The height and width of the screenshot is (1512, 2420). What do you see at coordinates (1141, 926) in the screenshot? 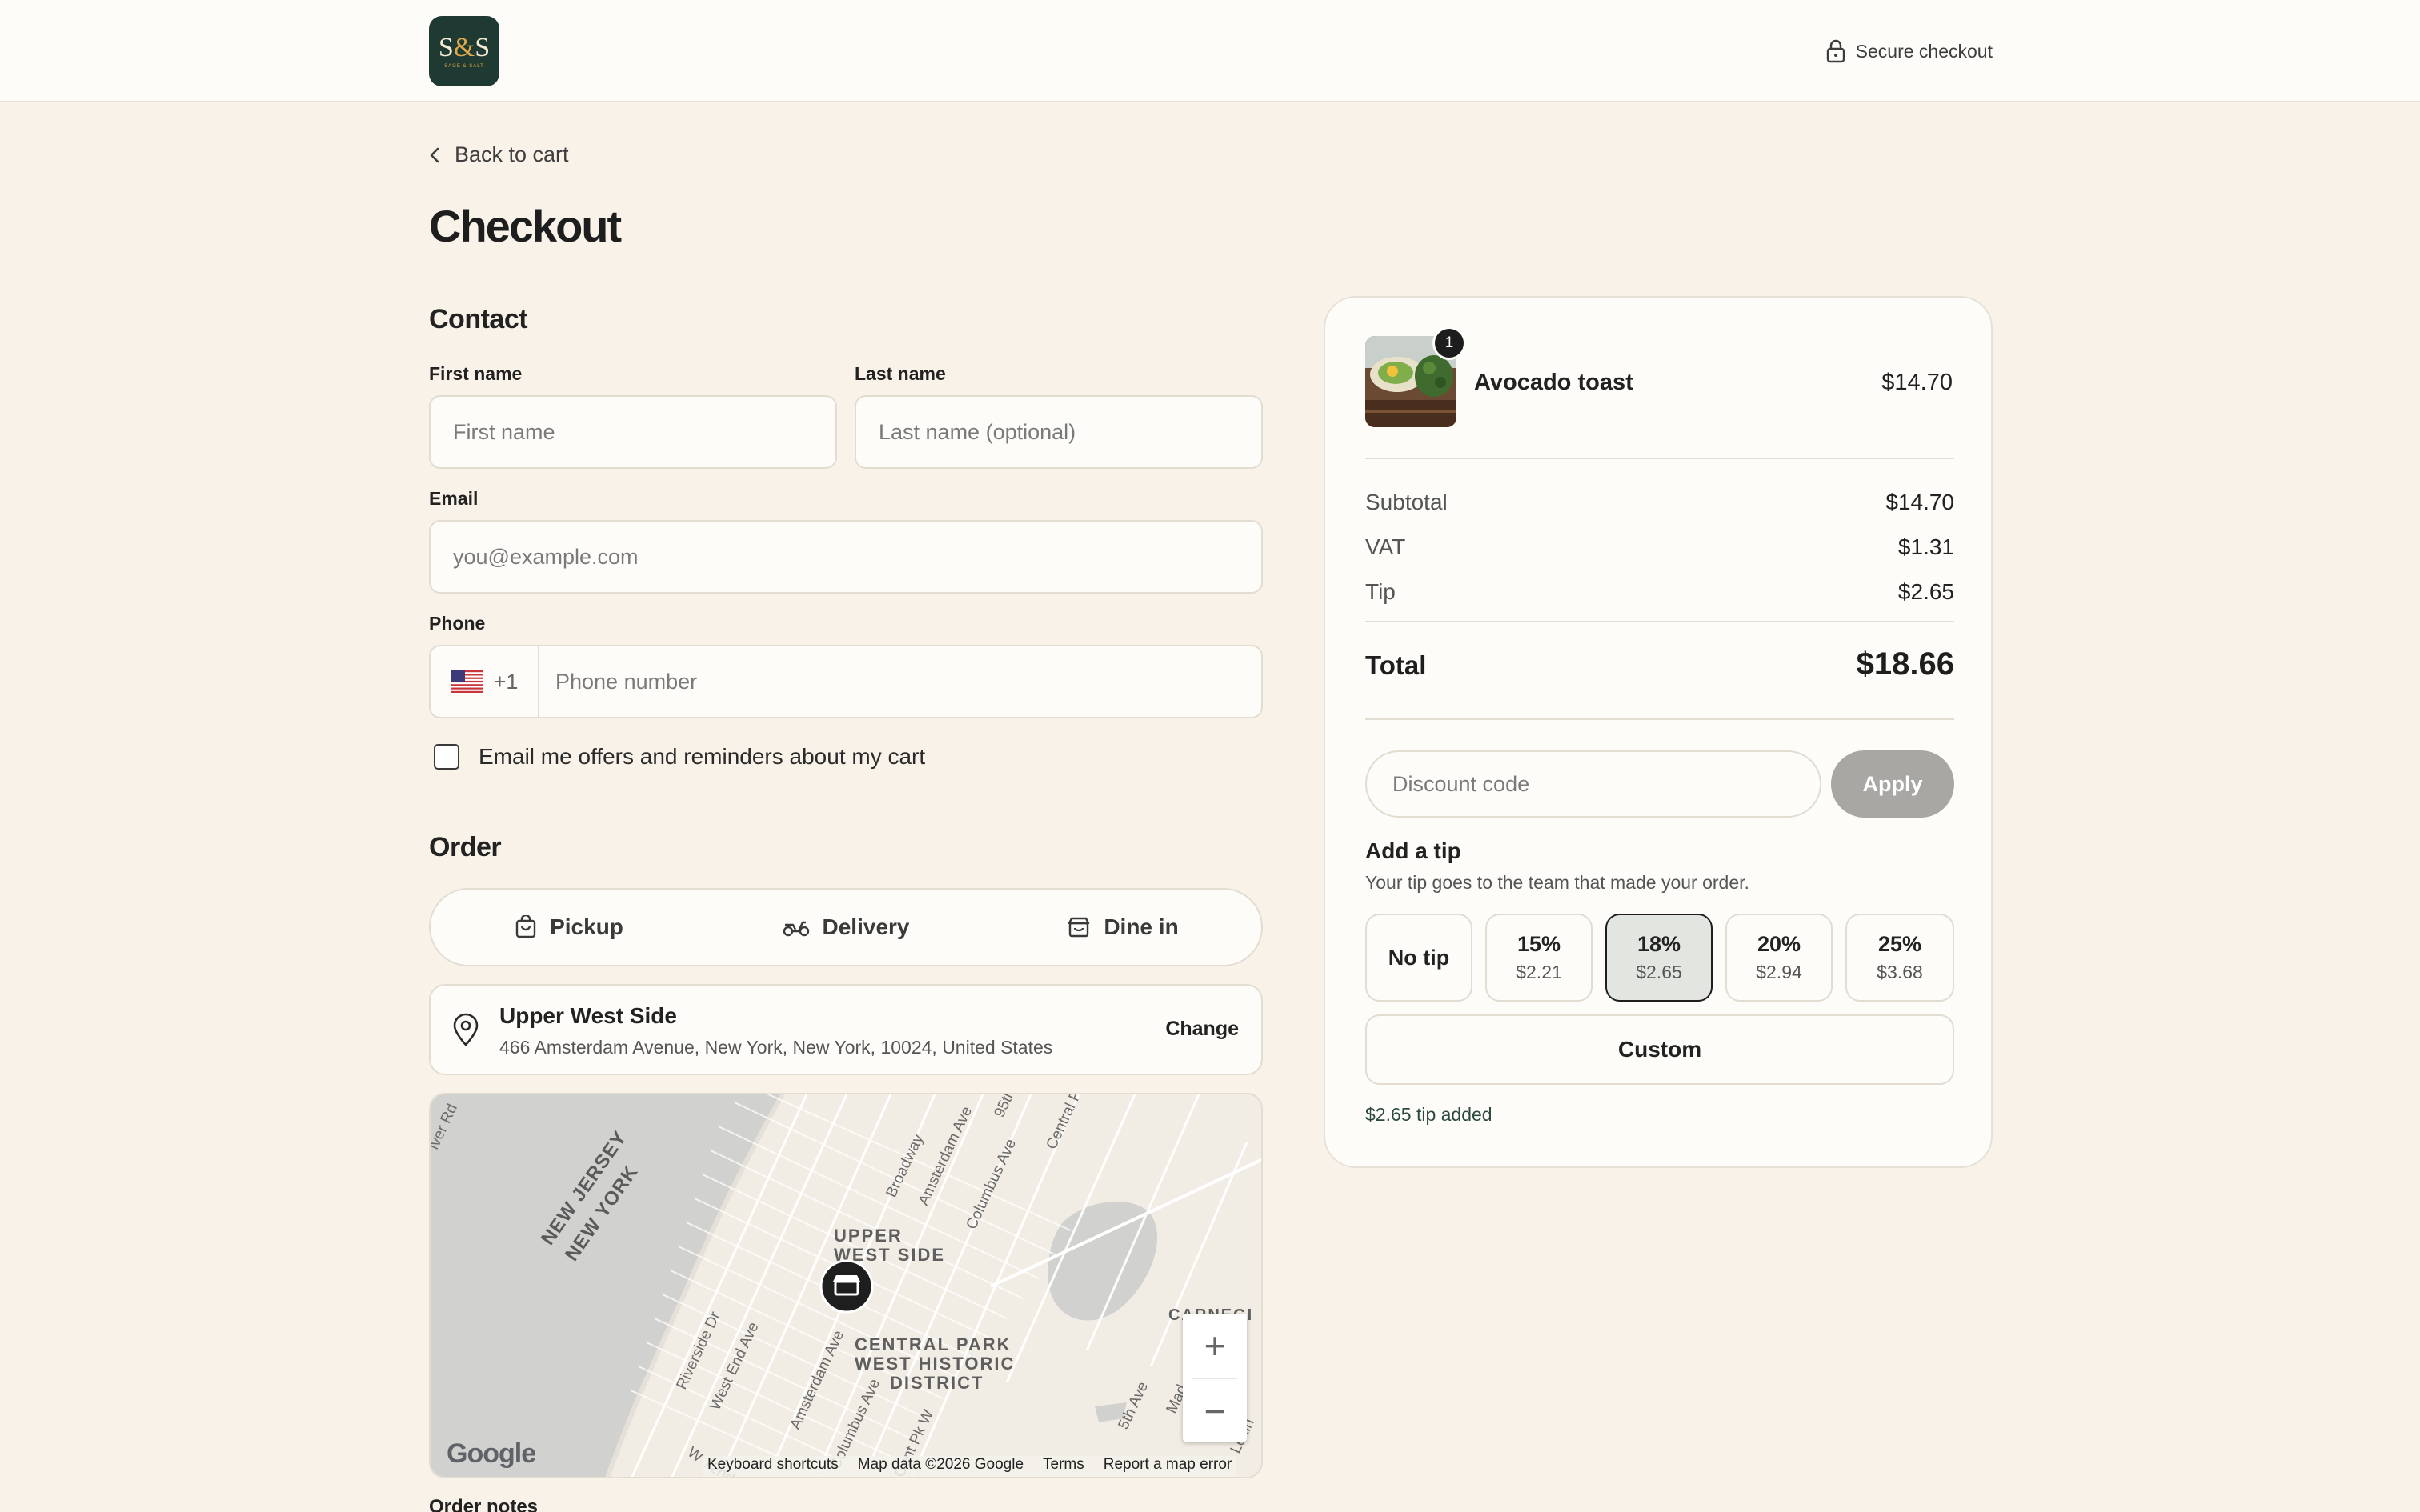
I see `order-mode-dine-in-label: Dine in` at bounding box center [1141, 926].